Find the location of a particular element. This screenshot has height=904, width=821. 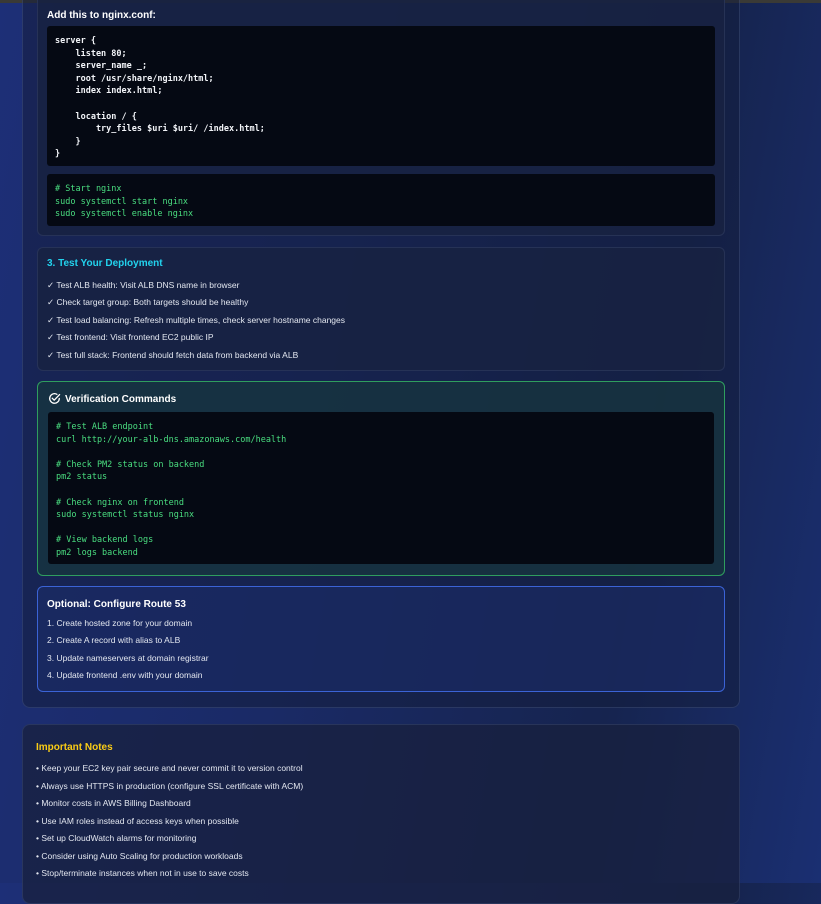

check-circle-icon is located at coordinates (55, 398).